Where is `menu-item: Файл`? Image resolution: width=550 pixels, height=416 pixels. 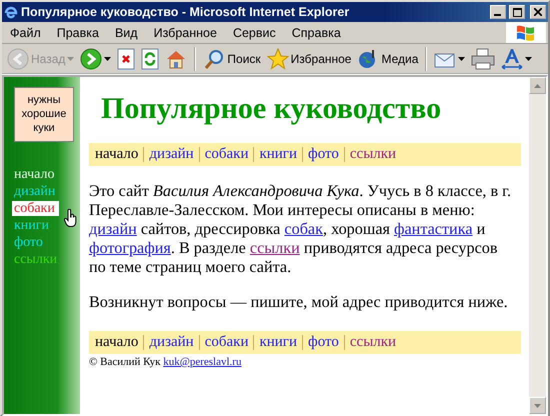
menu-item: Файл is located at coordinates (25, 33).